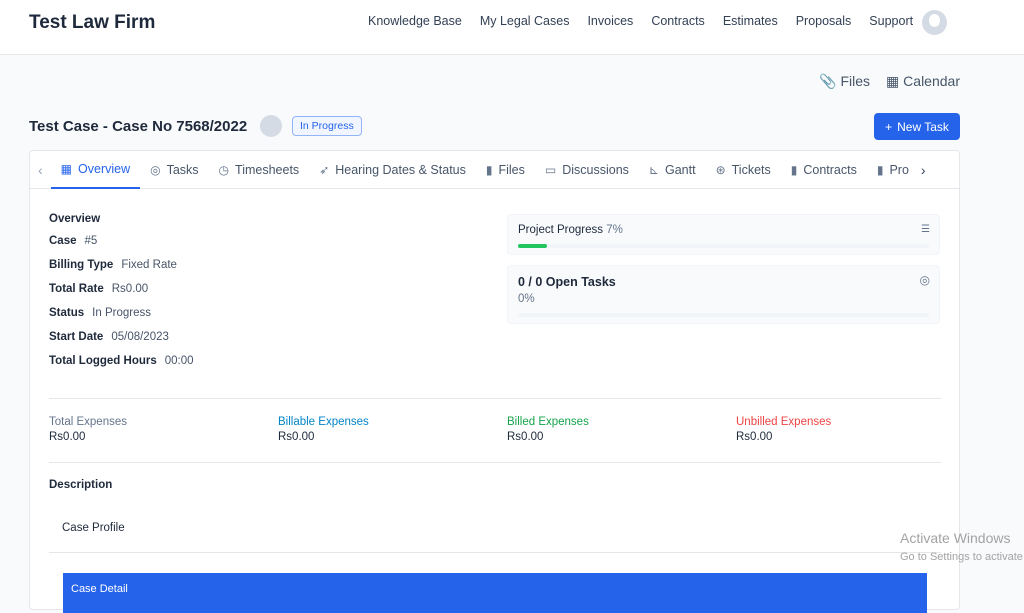  What do you see at coordinates (923, 170) in the screenshot?
I see `chevron-right-icon: ›` at bounding box center [923, 170].